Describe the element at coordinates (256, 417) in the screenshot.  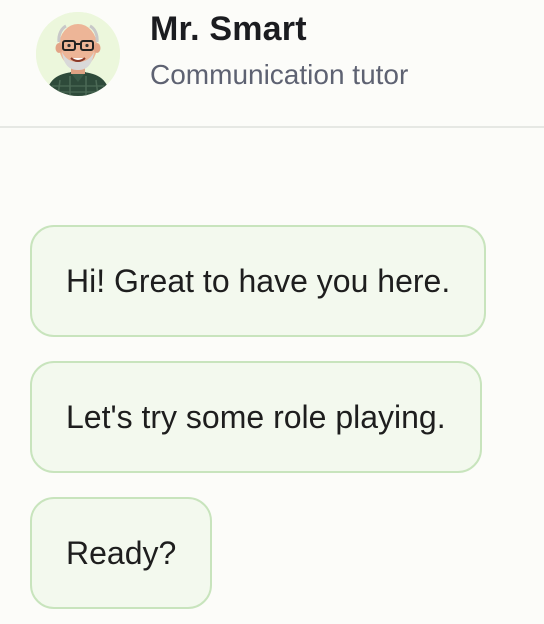
I see `message-bubble: Let's try some role playing.` at that location.